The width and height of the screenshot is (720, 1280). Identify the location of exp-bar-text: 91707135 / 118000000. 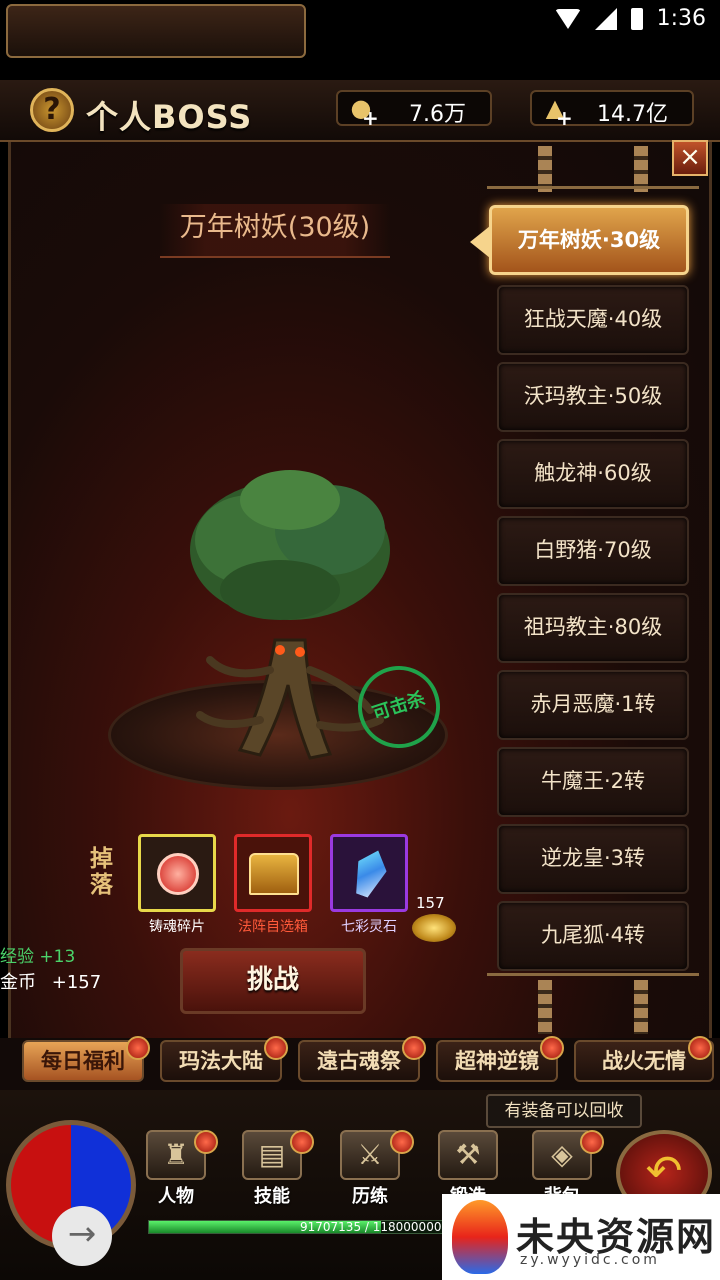
(371, 1227).